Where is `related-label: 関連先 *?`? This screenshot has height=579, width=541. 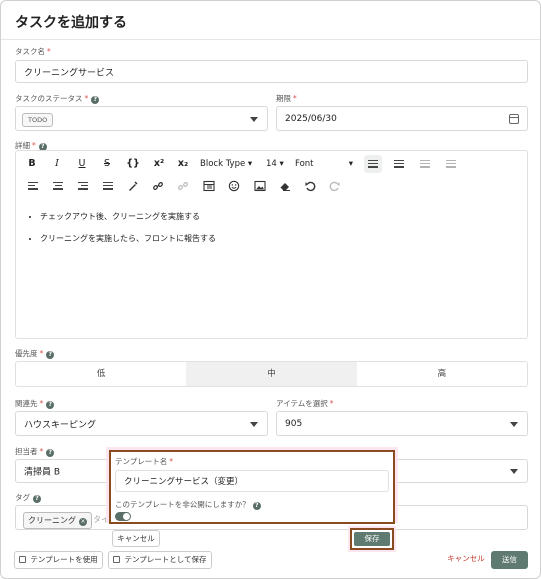 related-label: 関連先 *? is located at coordinates (35, 403).